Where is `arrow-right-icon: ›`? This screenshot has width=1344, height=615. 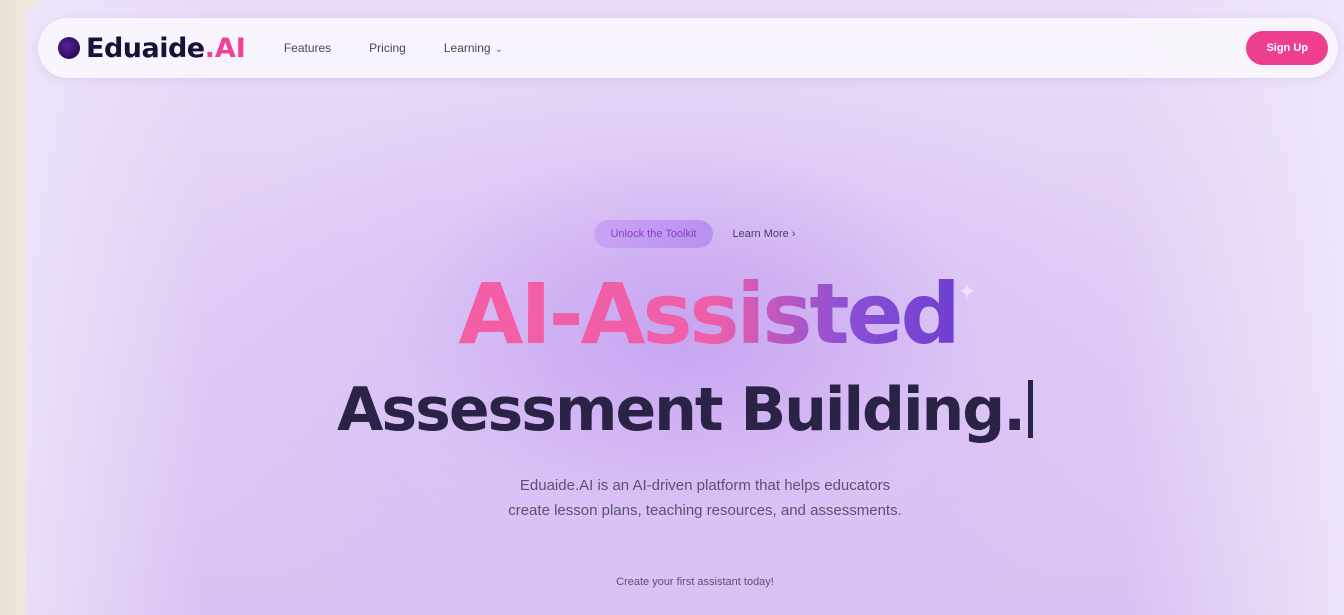
arrow-right-icon: › is located at coordinates (793, 234).